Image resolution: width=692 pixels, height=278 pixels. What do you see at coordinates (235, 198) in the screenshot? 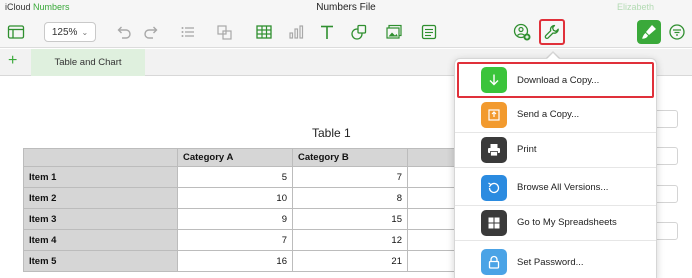
I see `table-cell: 10` at bounding box center [235, 198].